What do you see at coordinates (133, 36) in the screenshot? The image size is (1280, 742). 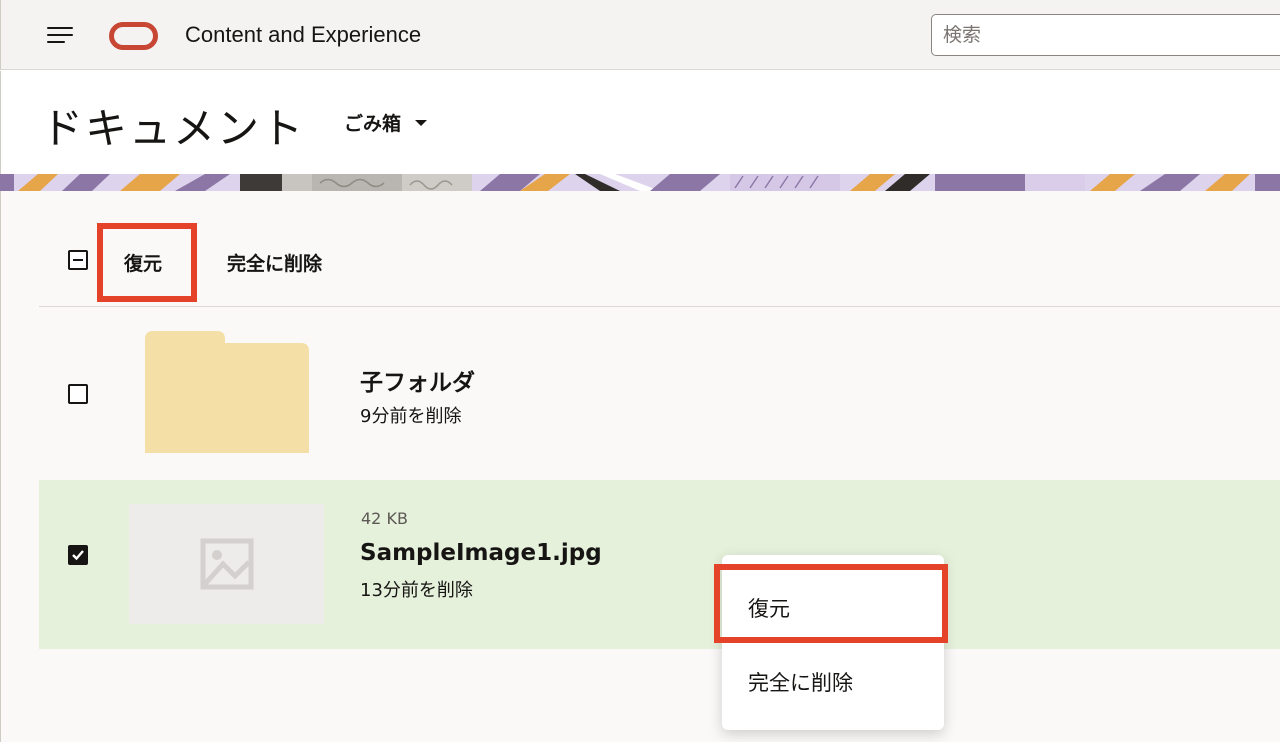 I see `oracle-logo` at bounding box center [133, 36].